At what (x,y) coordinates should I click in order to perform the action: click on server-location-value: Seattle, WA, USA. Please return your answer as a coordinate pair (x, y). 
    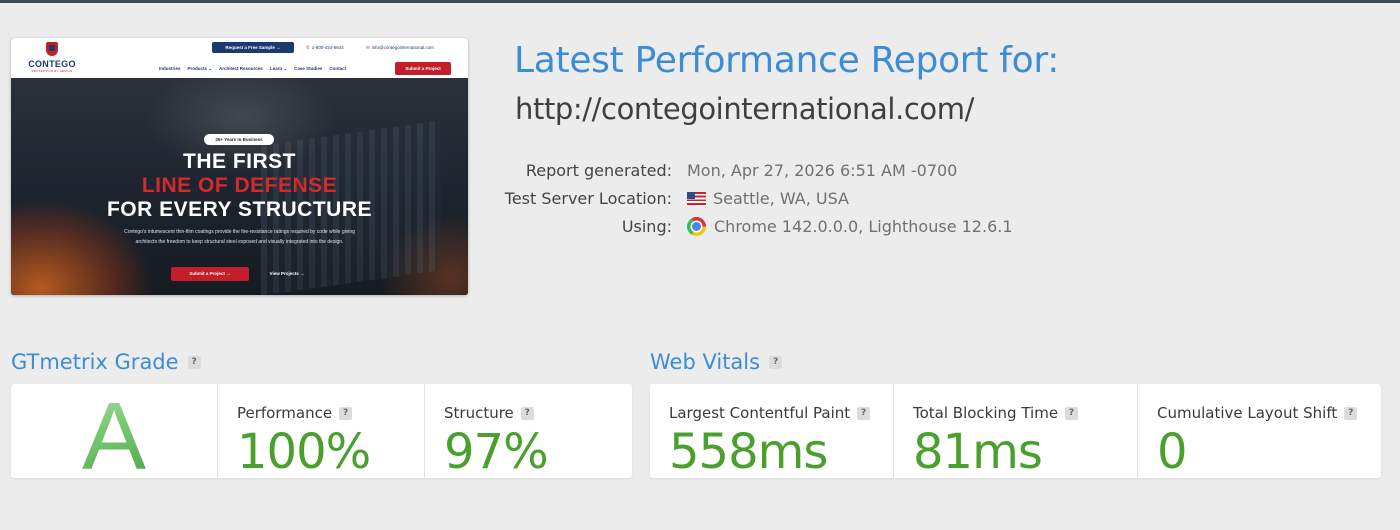
    Looking at the image, I should click on (768, 198).